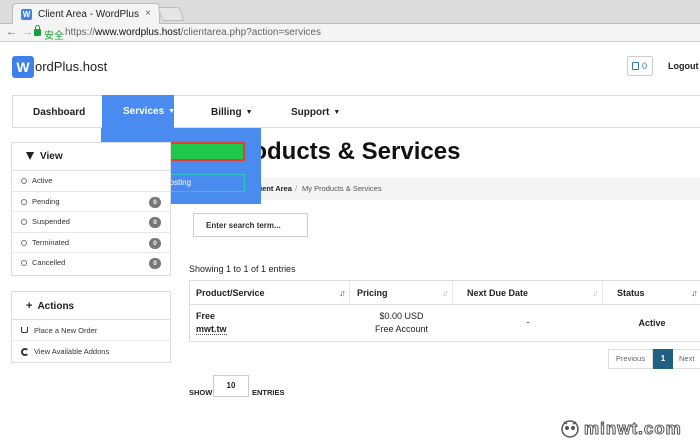 This screenshot has width=700, height=444. Describe the element at coordinates (91, 263) in the screenshot. I see `filter-cancelled: Cancelled 0` at that location.